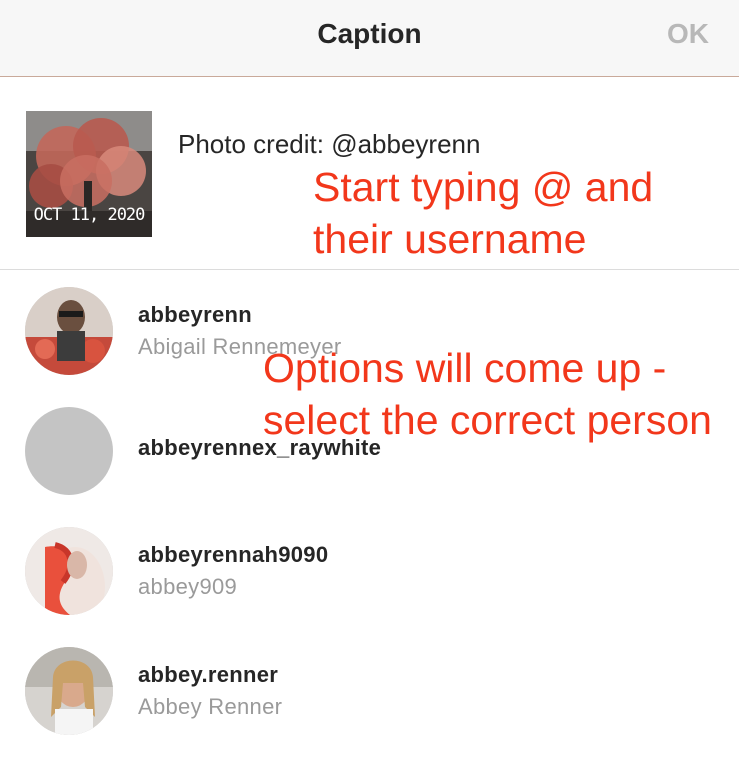 This screenshot has width=739, height=765. What do you see at coordinates (329, 144) in the screenshot?
I see `caption-input: Photo credit: @abbeyrenn` at bounding box center [329, 144].